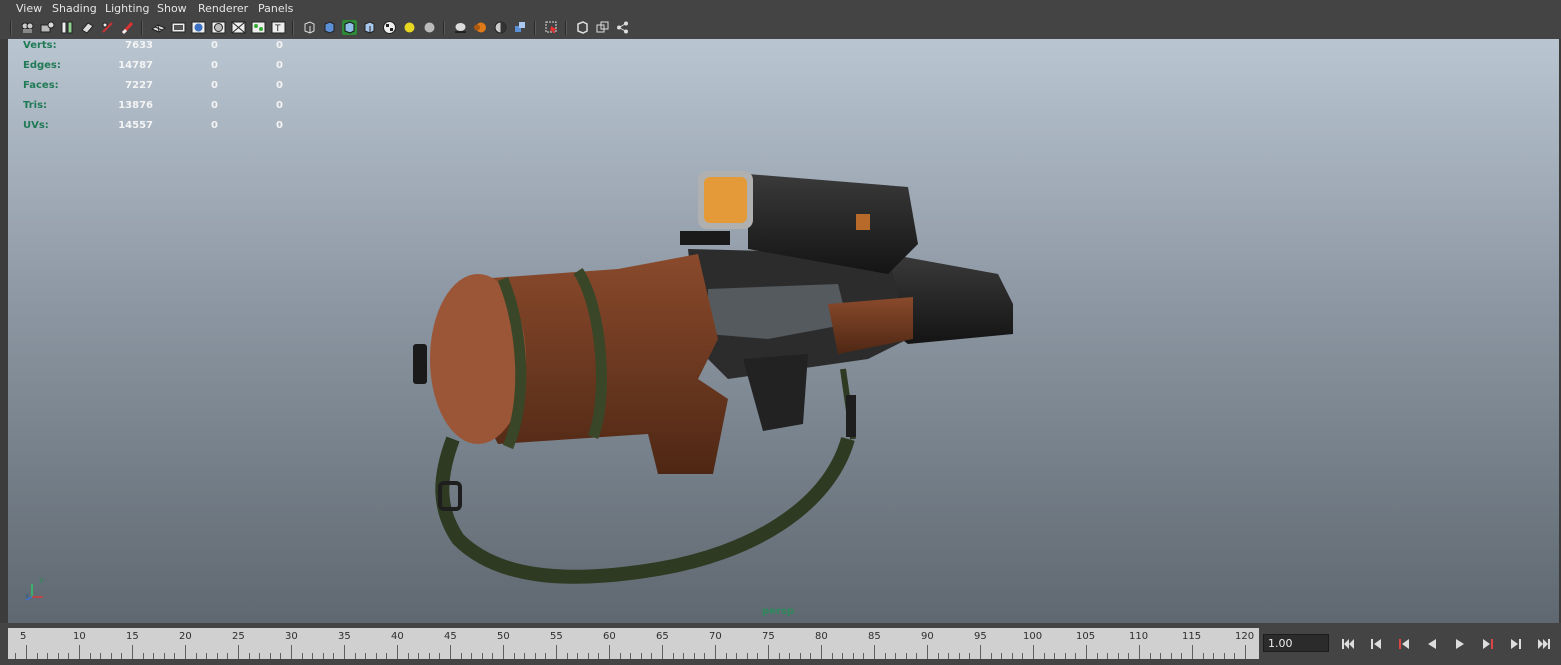  I want to click on play-forwards-icon, so click(1460, 644).